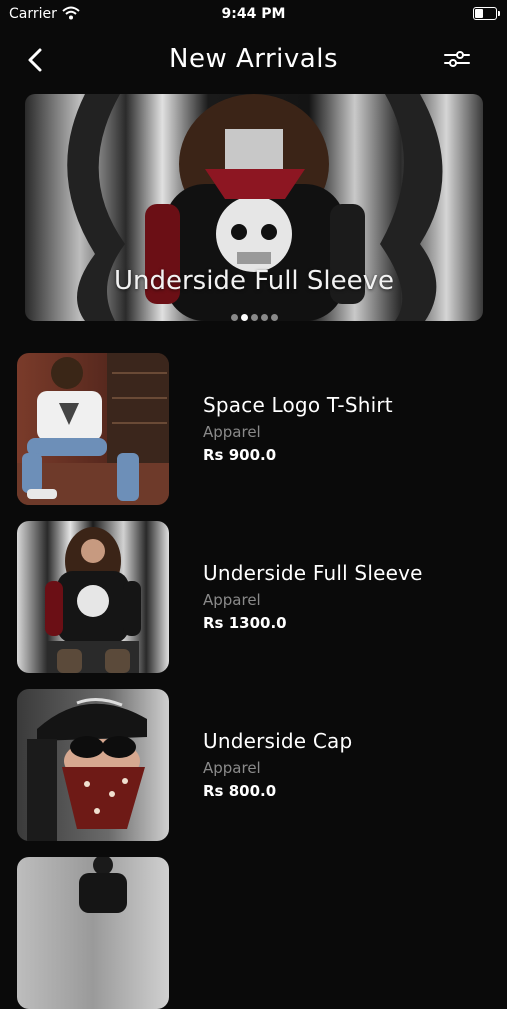 This screenshot has height=1009, width=507. What do you see at coordinates (245, 623) in the screenshot?
I see `product-price: Rs 1300.0` at bounding box center [245, 623].